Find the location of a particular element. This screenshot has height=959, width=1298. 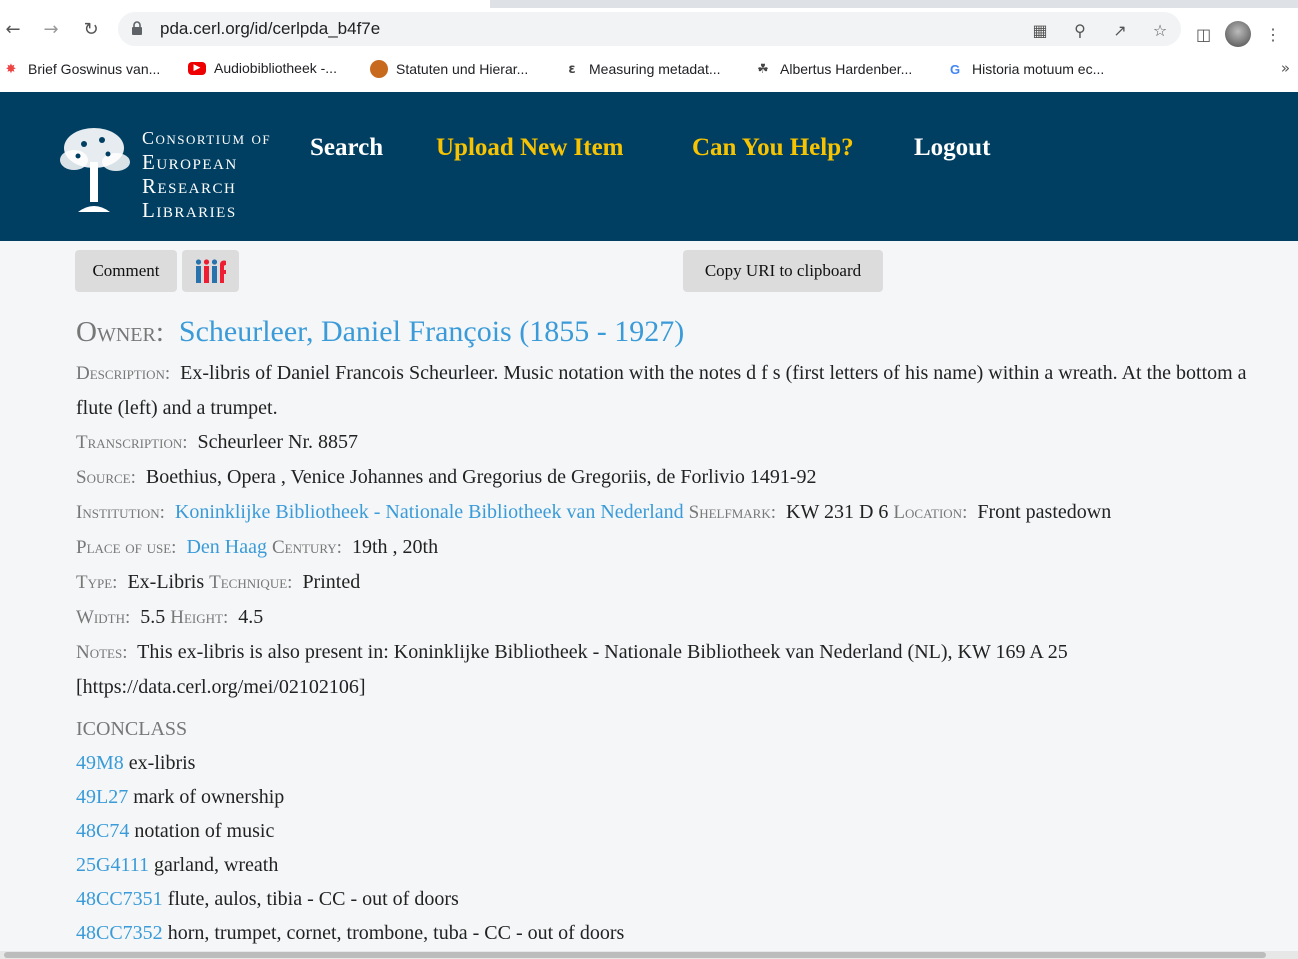

iconclass-item: 48C74 notation of music is located at coordinates (671, 831).